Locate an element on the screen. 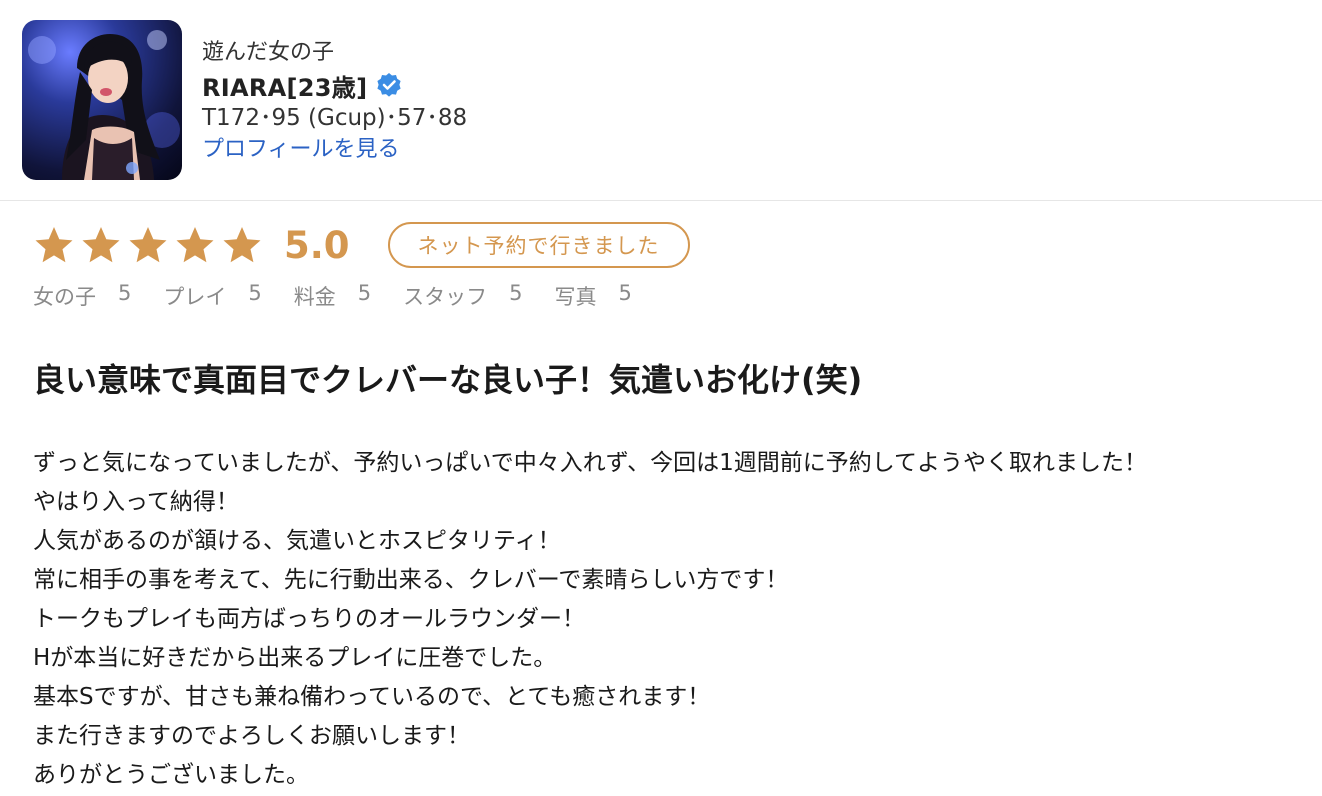 The height and width of the screenshot is (796, 1322). sub-rating-price: 料金 5 is located at coordinates (332, 296).